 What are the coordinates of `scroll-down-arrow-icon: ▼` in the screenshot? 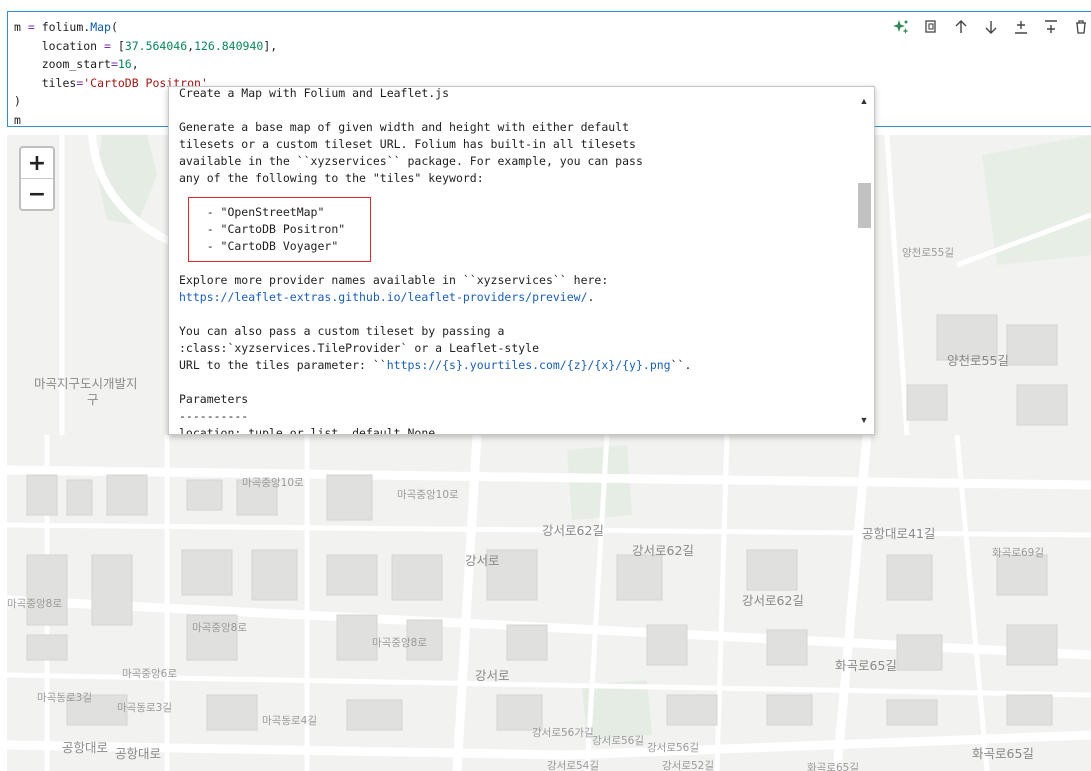 It's located at (864, 420).